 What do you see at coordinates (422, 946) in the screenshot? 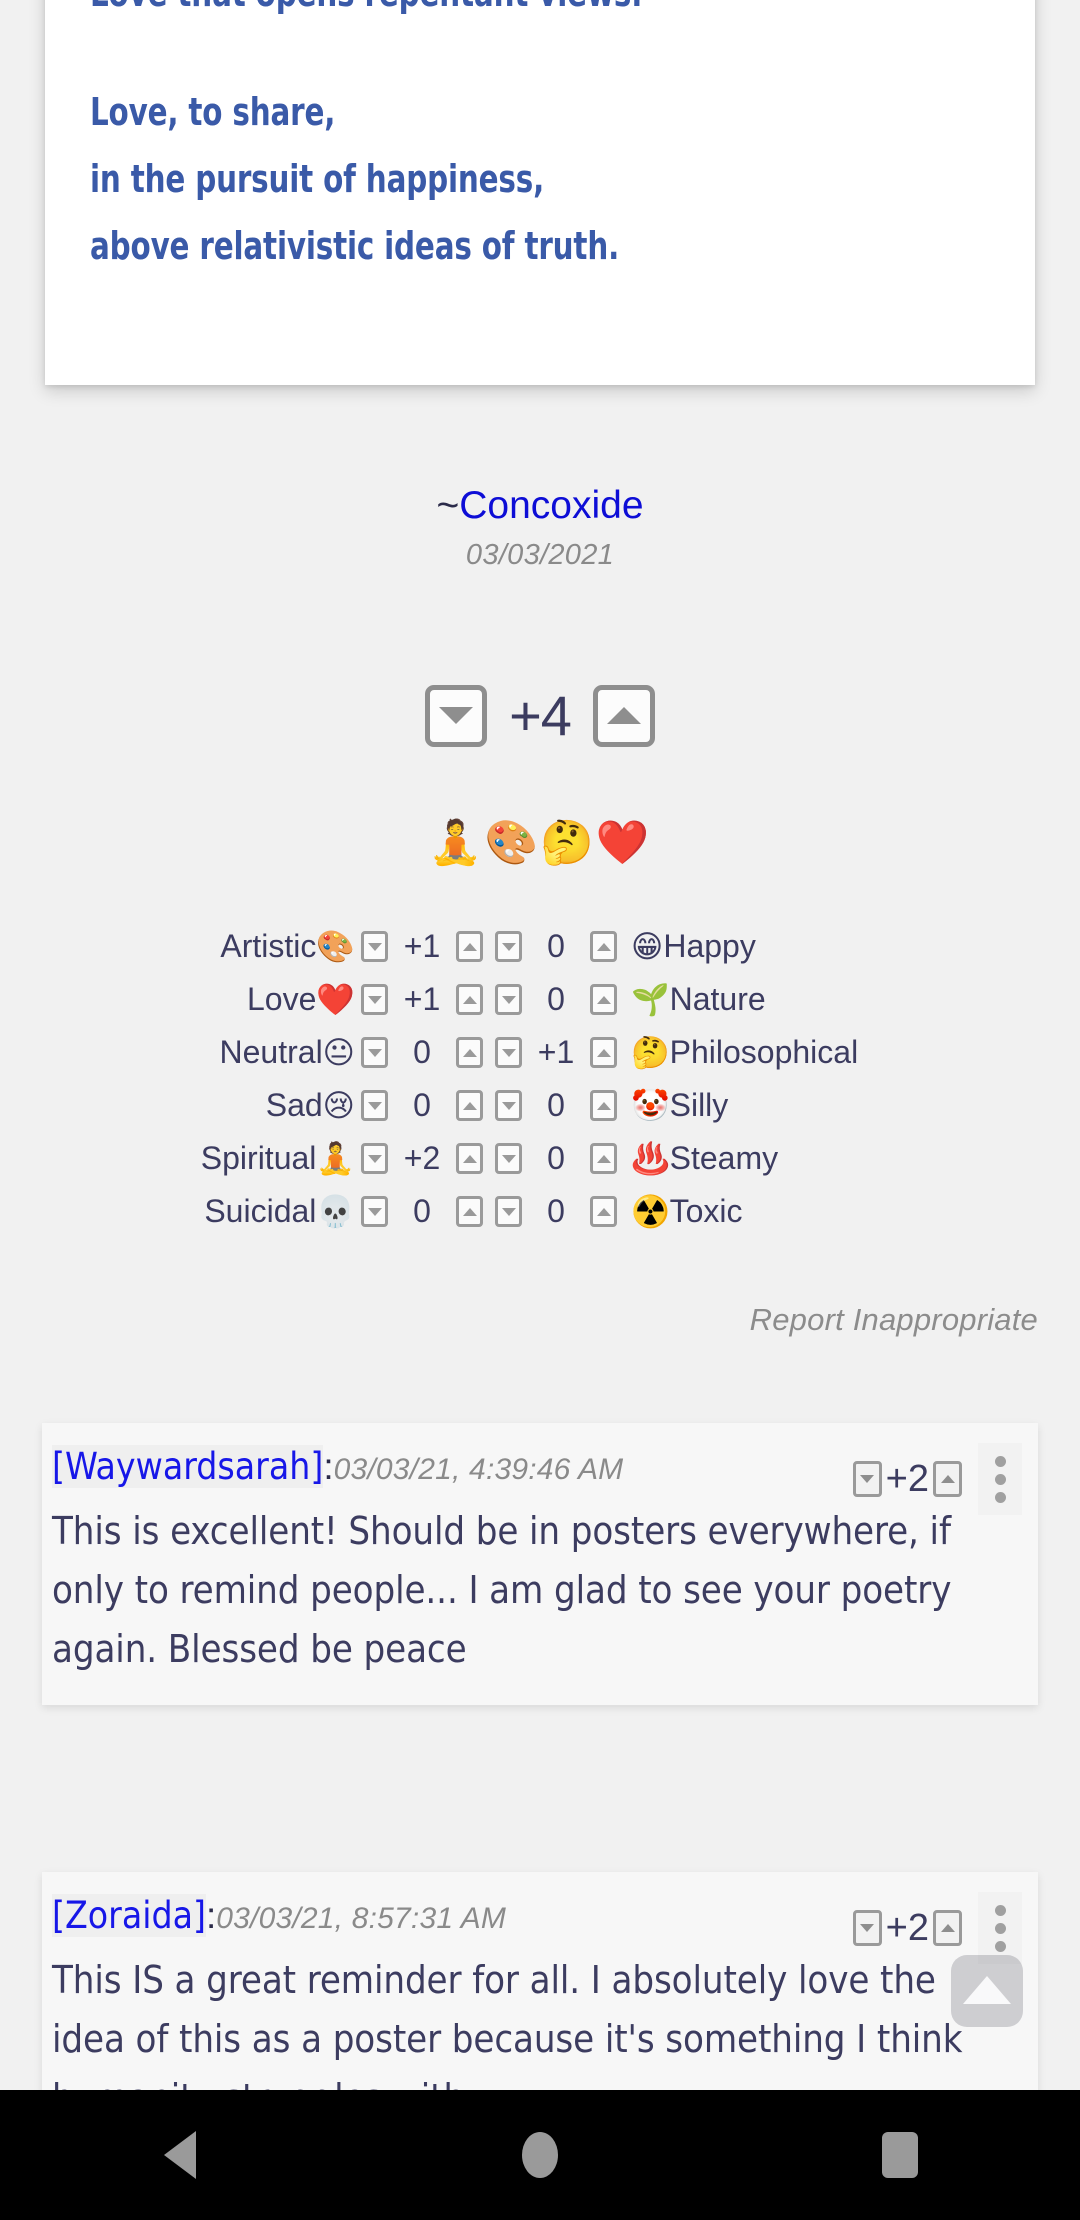
I see `reaction-left-controls: +1` at bounding box center [422, 946].